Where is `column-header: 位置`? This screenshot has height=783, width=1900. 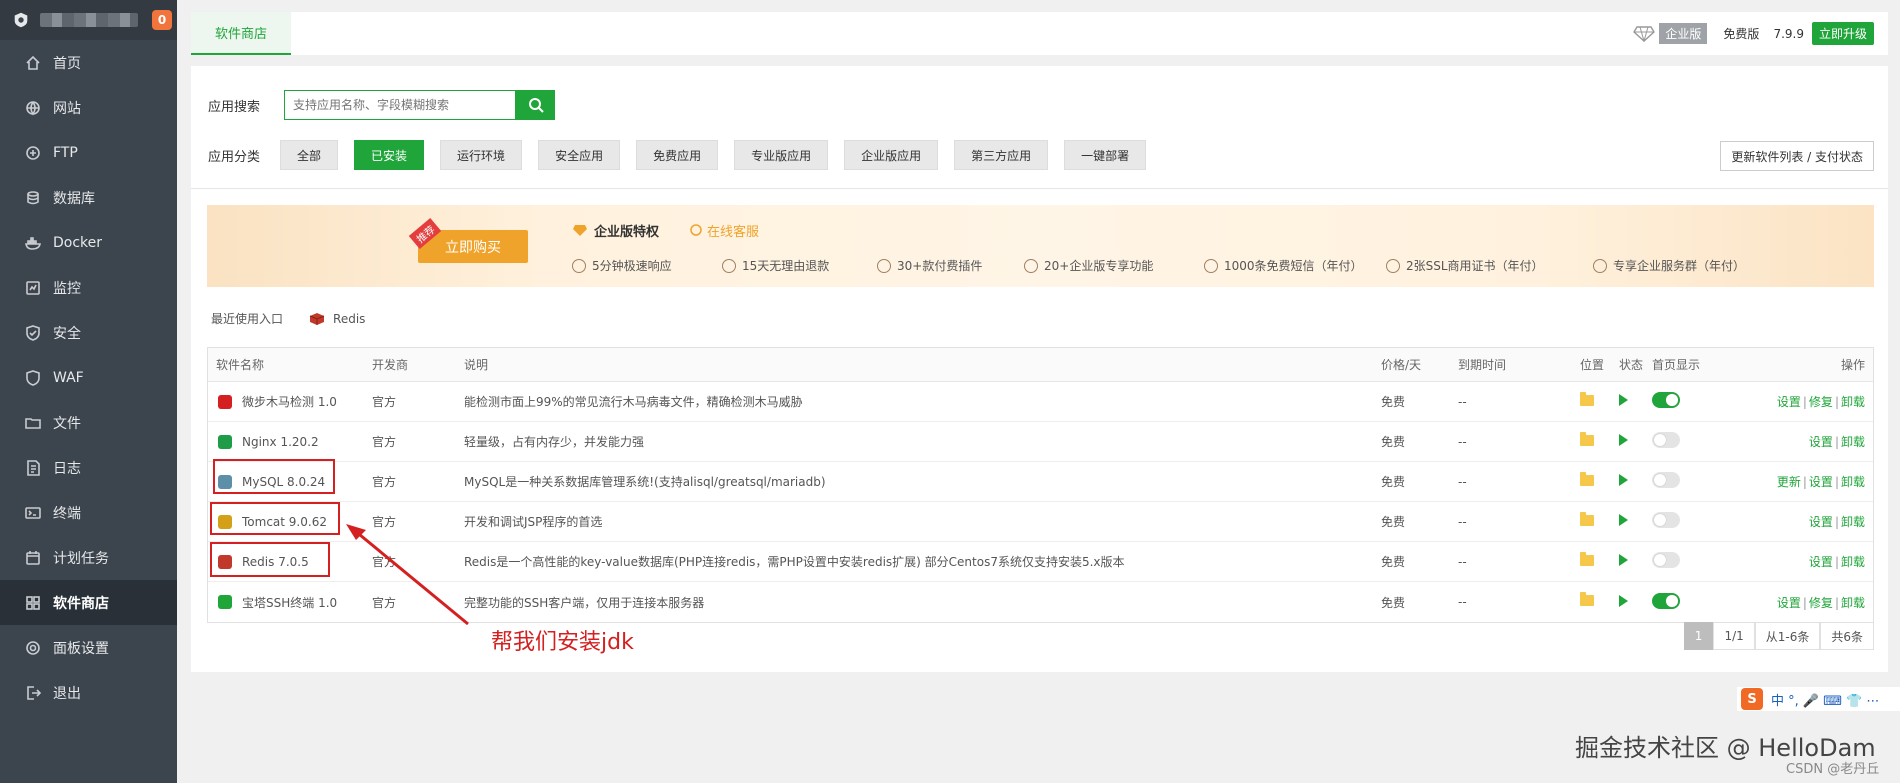 column-header: 位置 is located at coordinates (1592, 365).